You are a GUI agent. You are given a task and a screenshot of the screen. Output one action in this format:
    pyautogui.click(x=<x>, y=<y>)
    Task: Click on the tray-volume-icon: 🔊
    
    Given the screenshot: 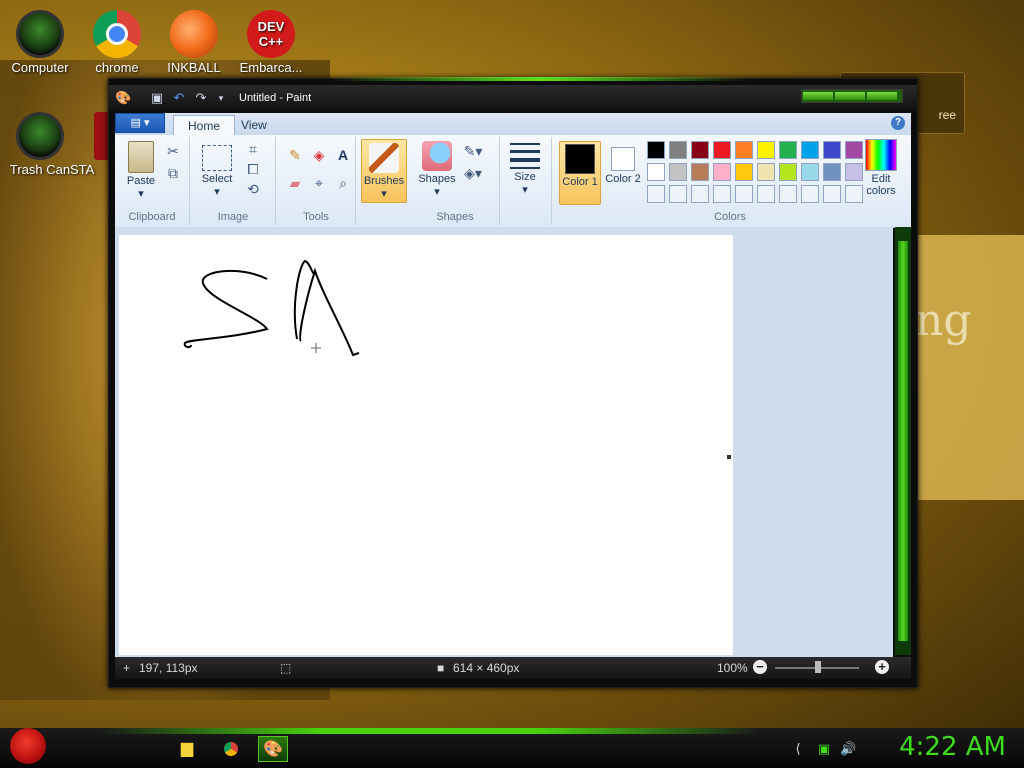 What is the action you would take?
    pyautogui.click(x=848, y=749)
    